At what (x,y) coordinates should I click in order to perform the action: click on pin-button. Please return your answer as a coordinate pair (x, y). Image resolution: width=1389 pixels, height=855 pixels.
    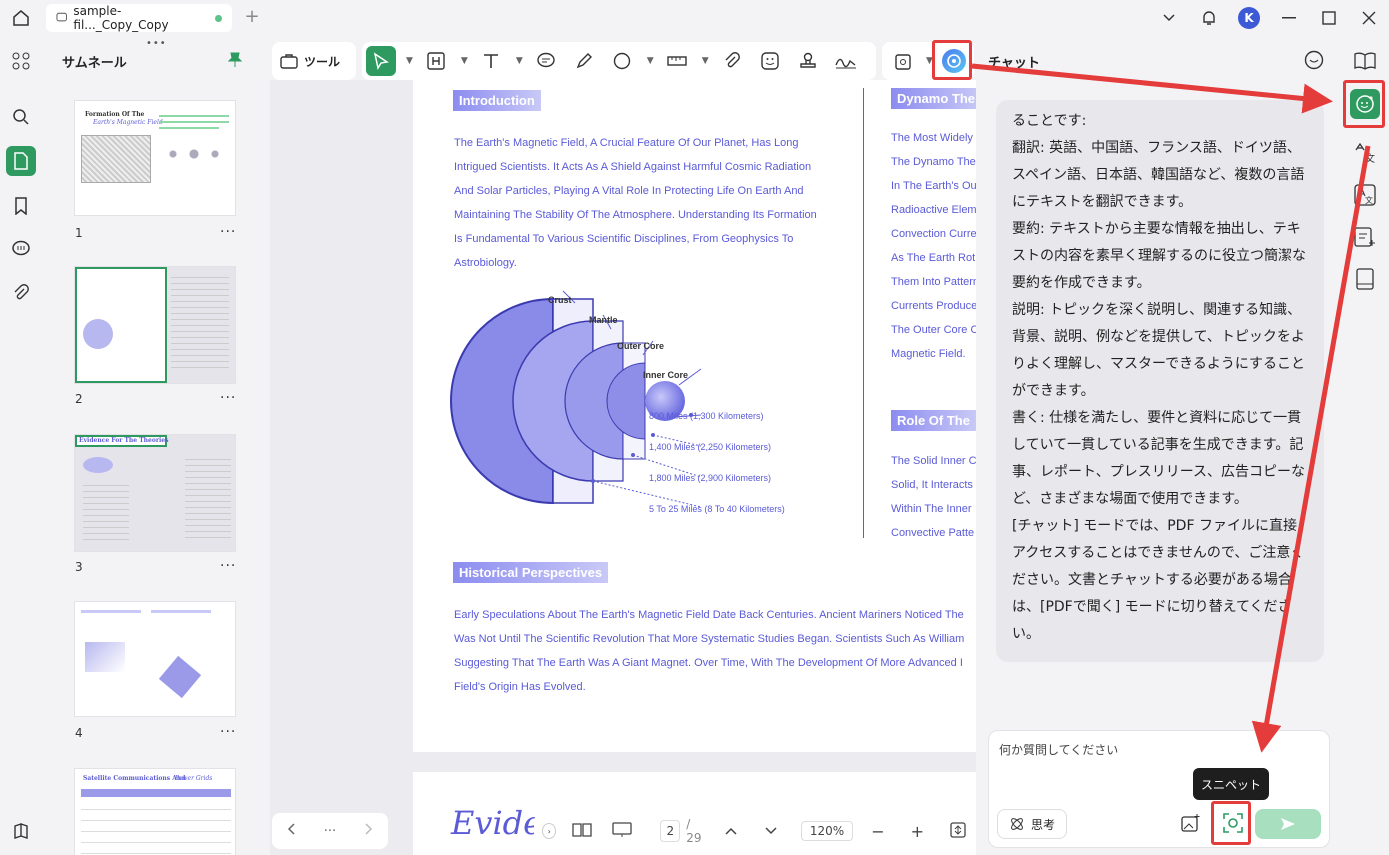
    Looking at the image, I should click on (235, 62).